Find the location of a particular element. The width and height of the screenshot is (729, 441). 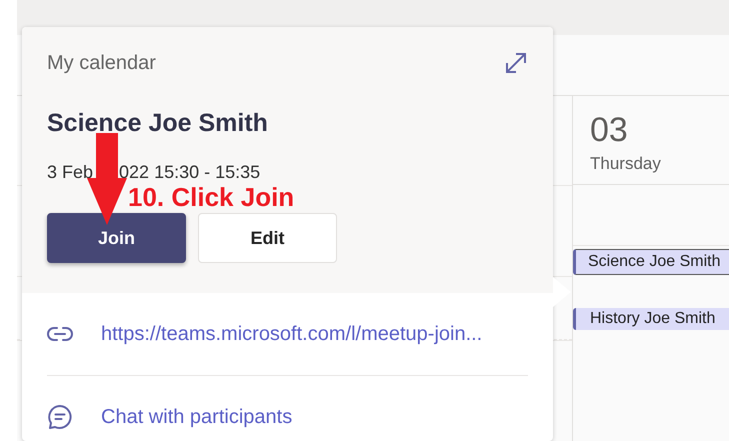

calendar-name: My calendar is located at coordinates (101, 63).